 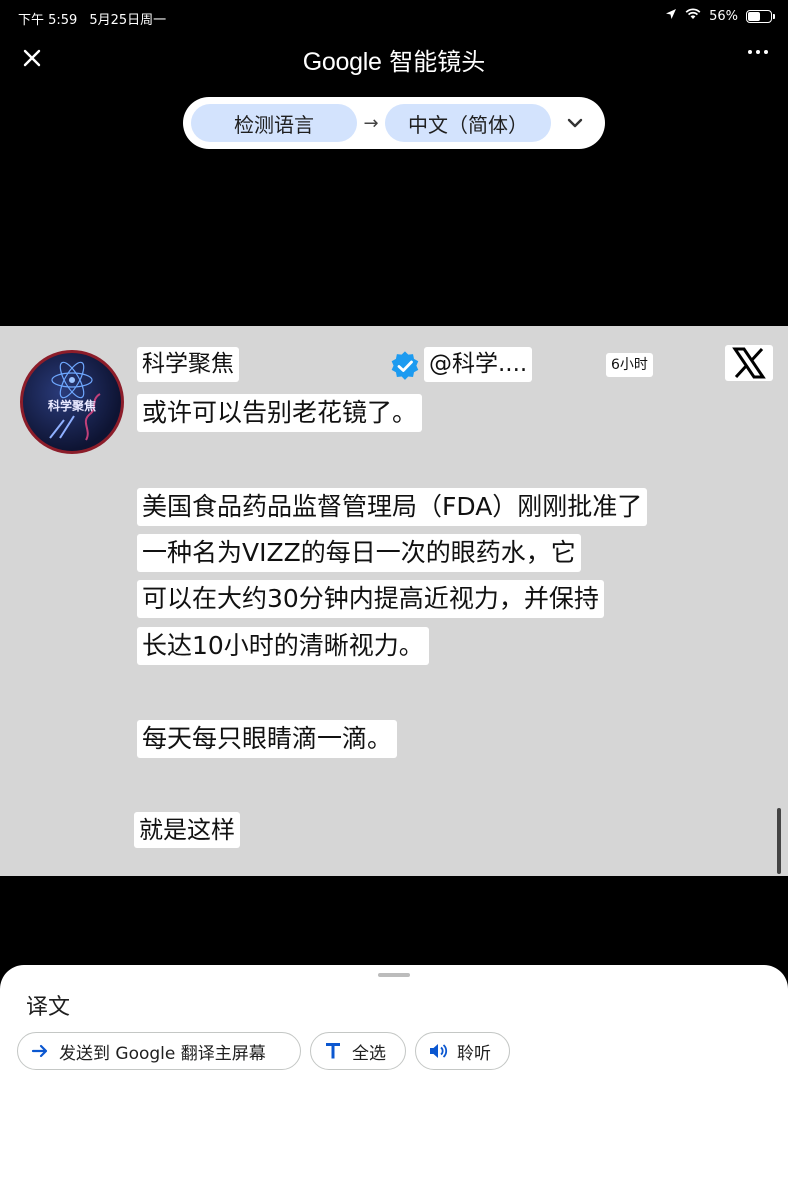 I want to click on wifi-icon, so click(x=693, y=16).